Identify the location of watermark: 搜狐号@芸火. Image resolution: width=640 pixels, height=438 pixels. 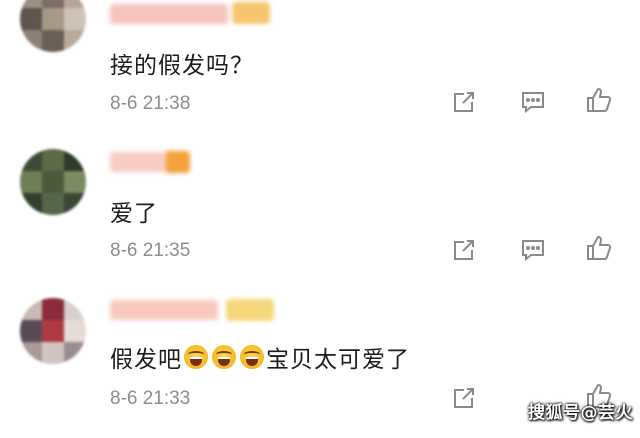
(580, 413).